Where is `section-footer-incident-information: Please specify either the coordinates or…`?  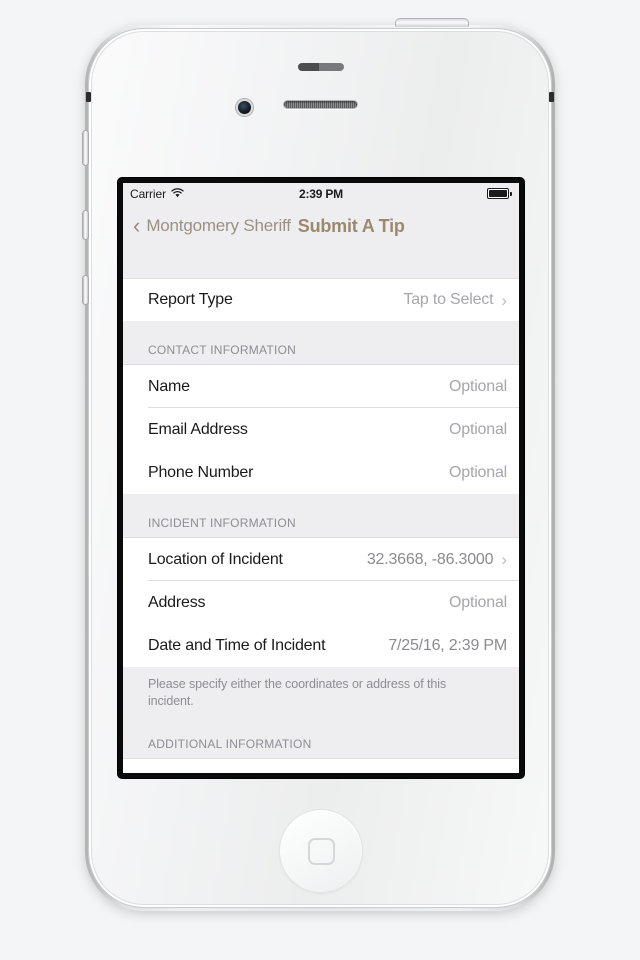
section-footer-incident-information: Please specify either the coordinates or… is located at coordinates (321, 691).